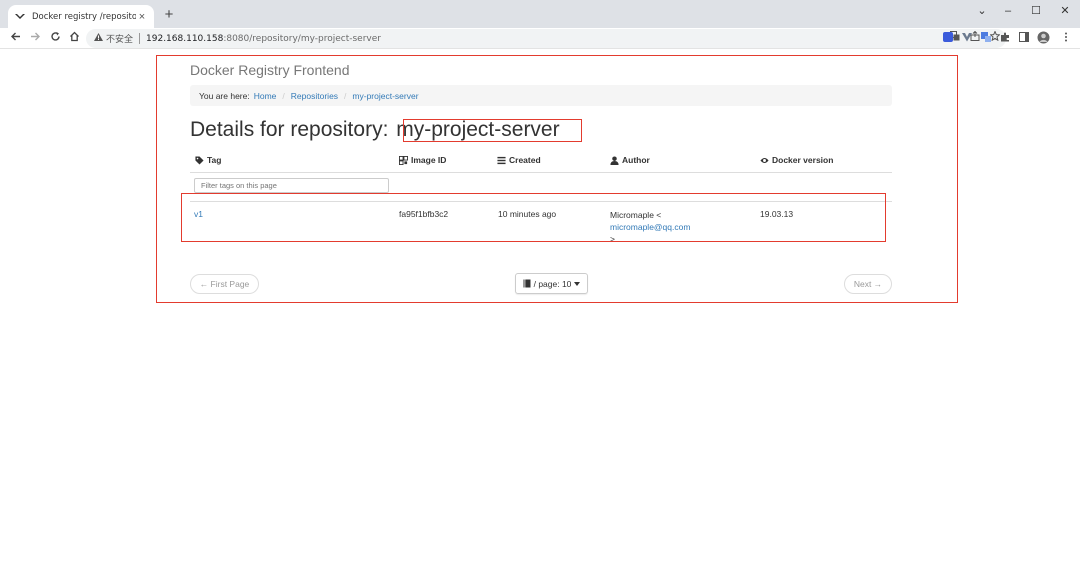 Image resolution: width=1080 pixels, height=564 pixels. What do you see at coordinates (975, 37) in the screenshot?
I see `address-bar-actions` at bounding box center [975, 37].